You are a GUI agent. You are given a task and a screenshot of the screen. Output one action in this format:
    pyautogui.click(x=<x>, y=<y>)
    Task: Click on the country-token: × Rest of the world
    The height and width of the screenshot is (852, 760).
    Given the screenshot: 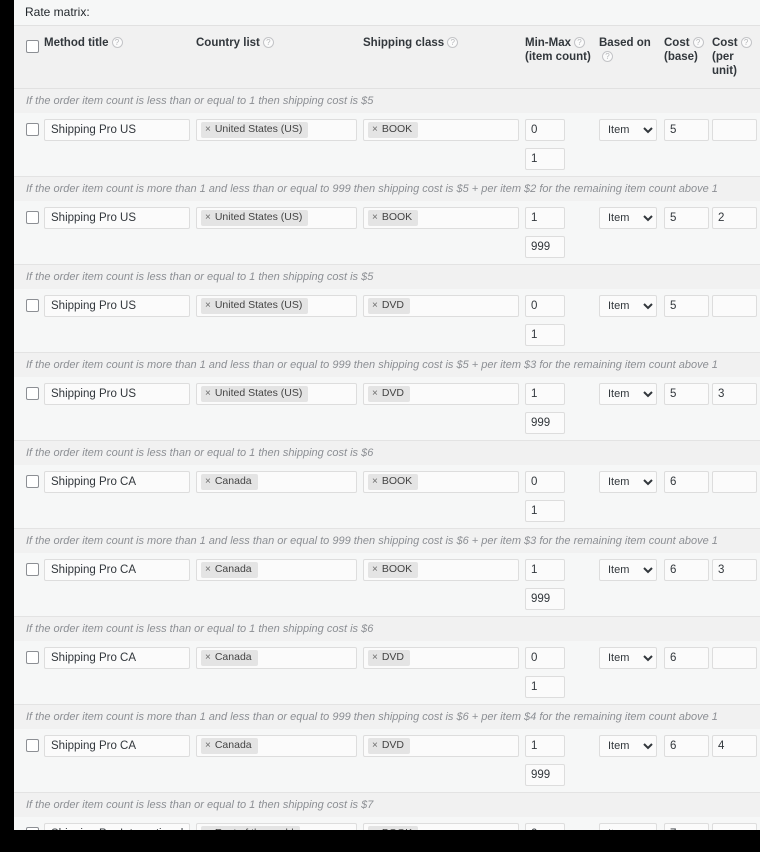 What is the action you would take?
    pyautogui.click(x=250, y=828)
    